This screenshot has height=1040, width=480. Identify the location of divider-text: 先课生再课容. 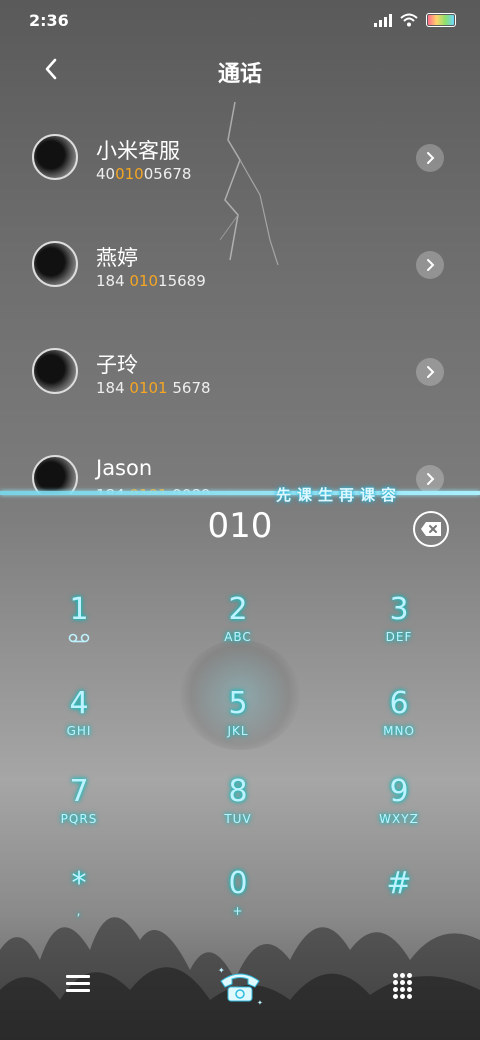
(339, 495).